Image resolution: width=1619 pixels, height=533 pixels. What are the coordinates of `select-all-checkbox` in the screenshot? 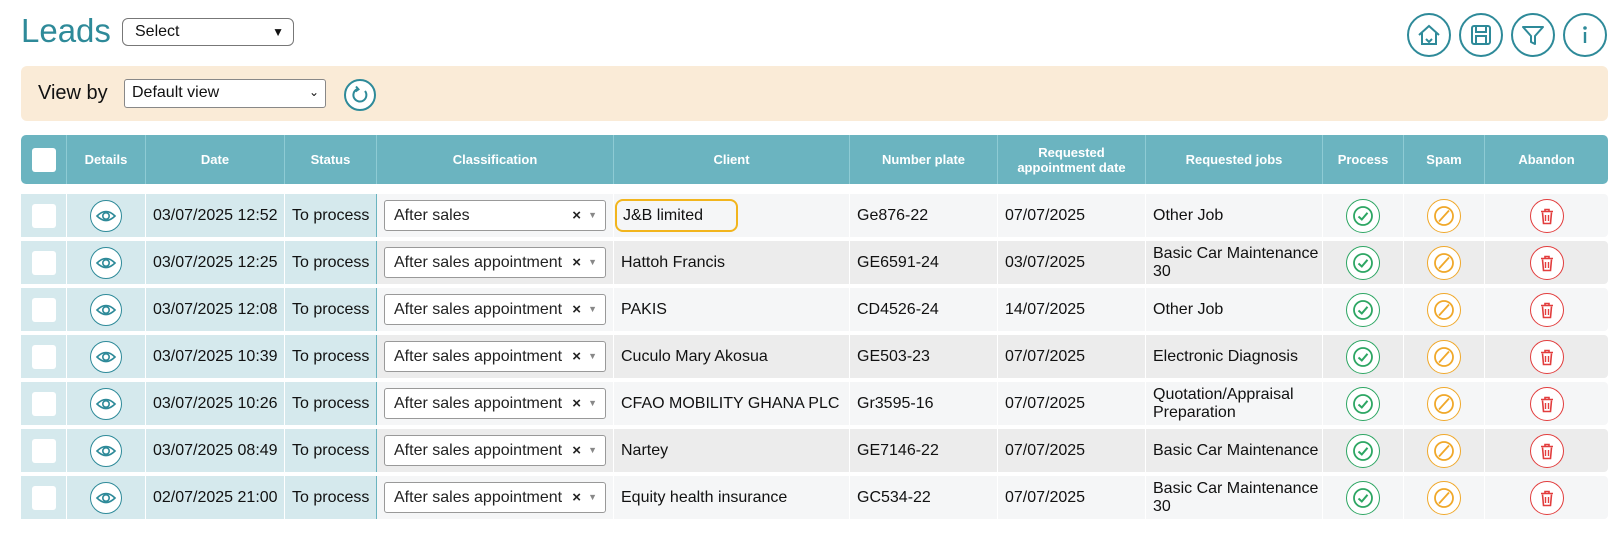 It's located at (43, 159).